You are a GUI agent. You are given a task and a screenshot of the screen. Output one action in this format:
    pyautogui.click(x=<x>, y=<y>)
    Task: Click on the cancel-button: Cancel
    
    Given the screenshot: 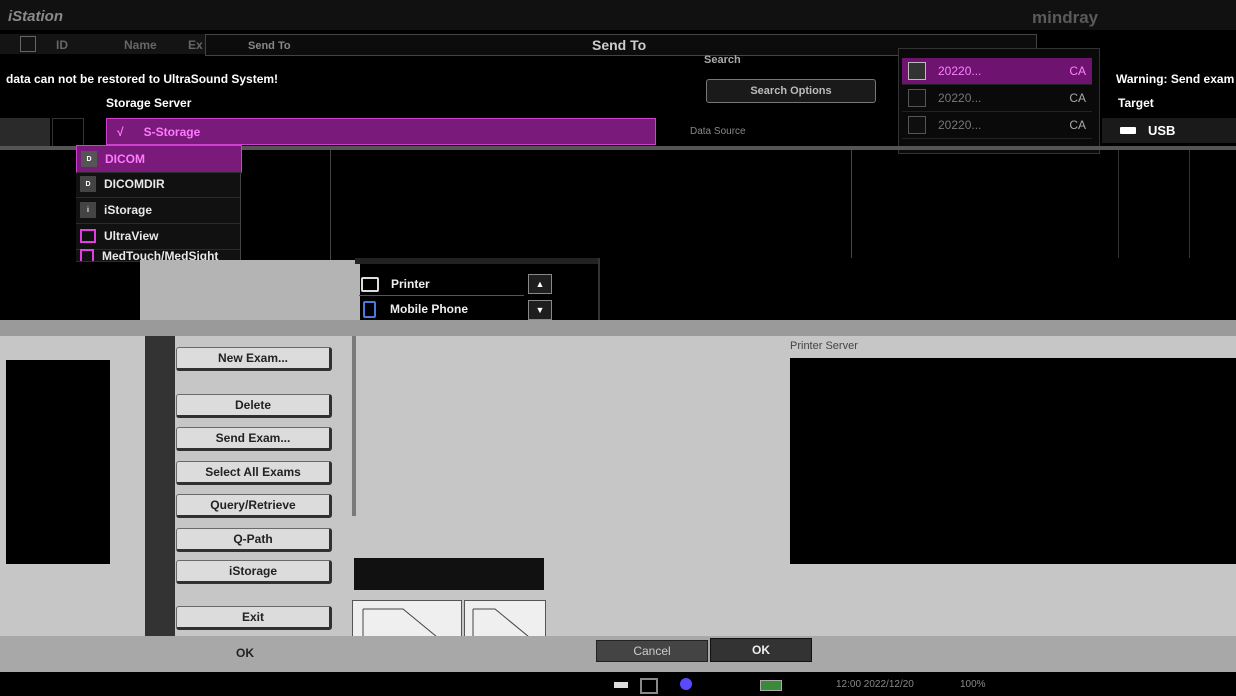 What is the action you would take?
    pyautogui.click(x=652, y=651)
    